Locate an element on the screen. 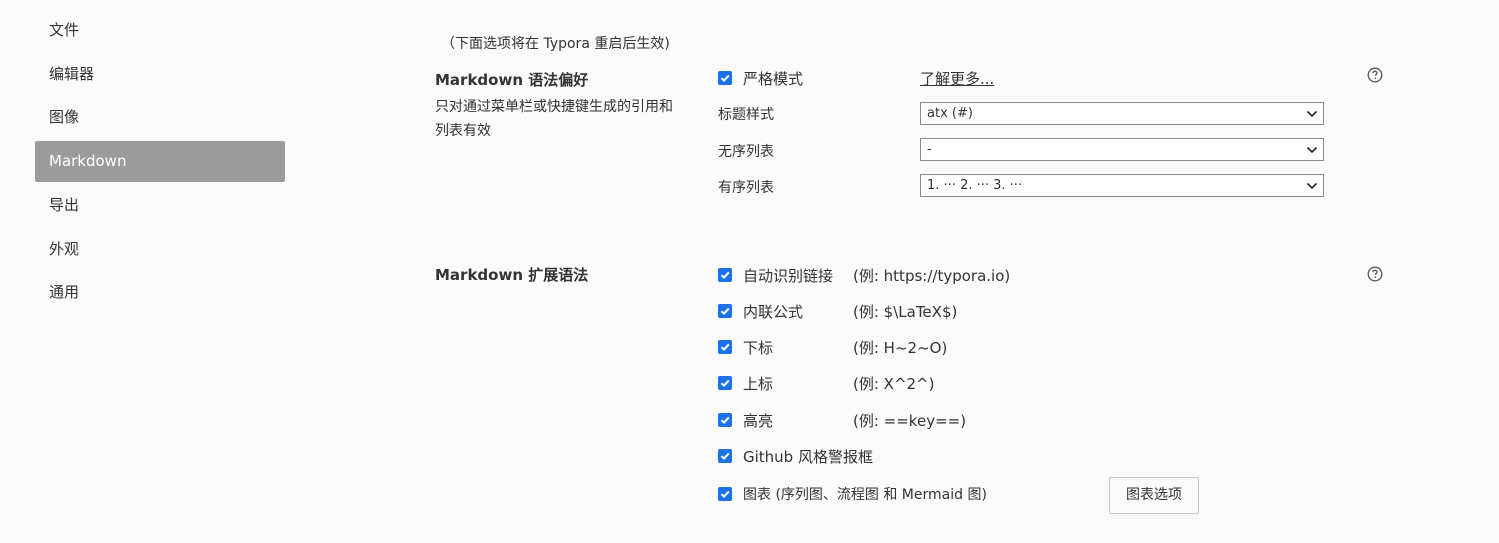 The image size is (1499, 543). sidebar-item-image: 图像 is located at coordinates (160, 117).